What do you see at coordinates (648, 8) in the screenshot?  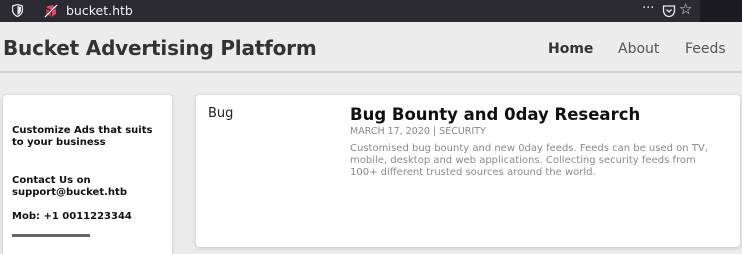 I see `page-actions-icon: ···` at bounding box center [648, 8].